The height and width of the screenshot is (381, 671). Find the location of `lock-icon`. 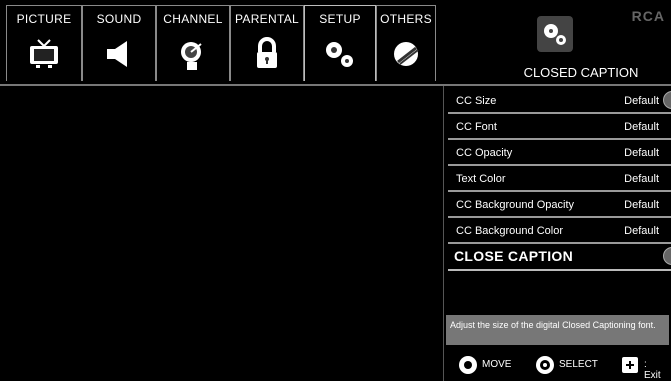

lock-icon is located at coordinates (267, 52).